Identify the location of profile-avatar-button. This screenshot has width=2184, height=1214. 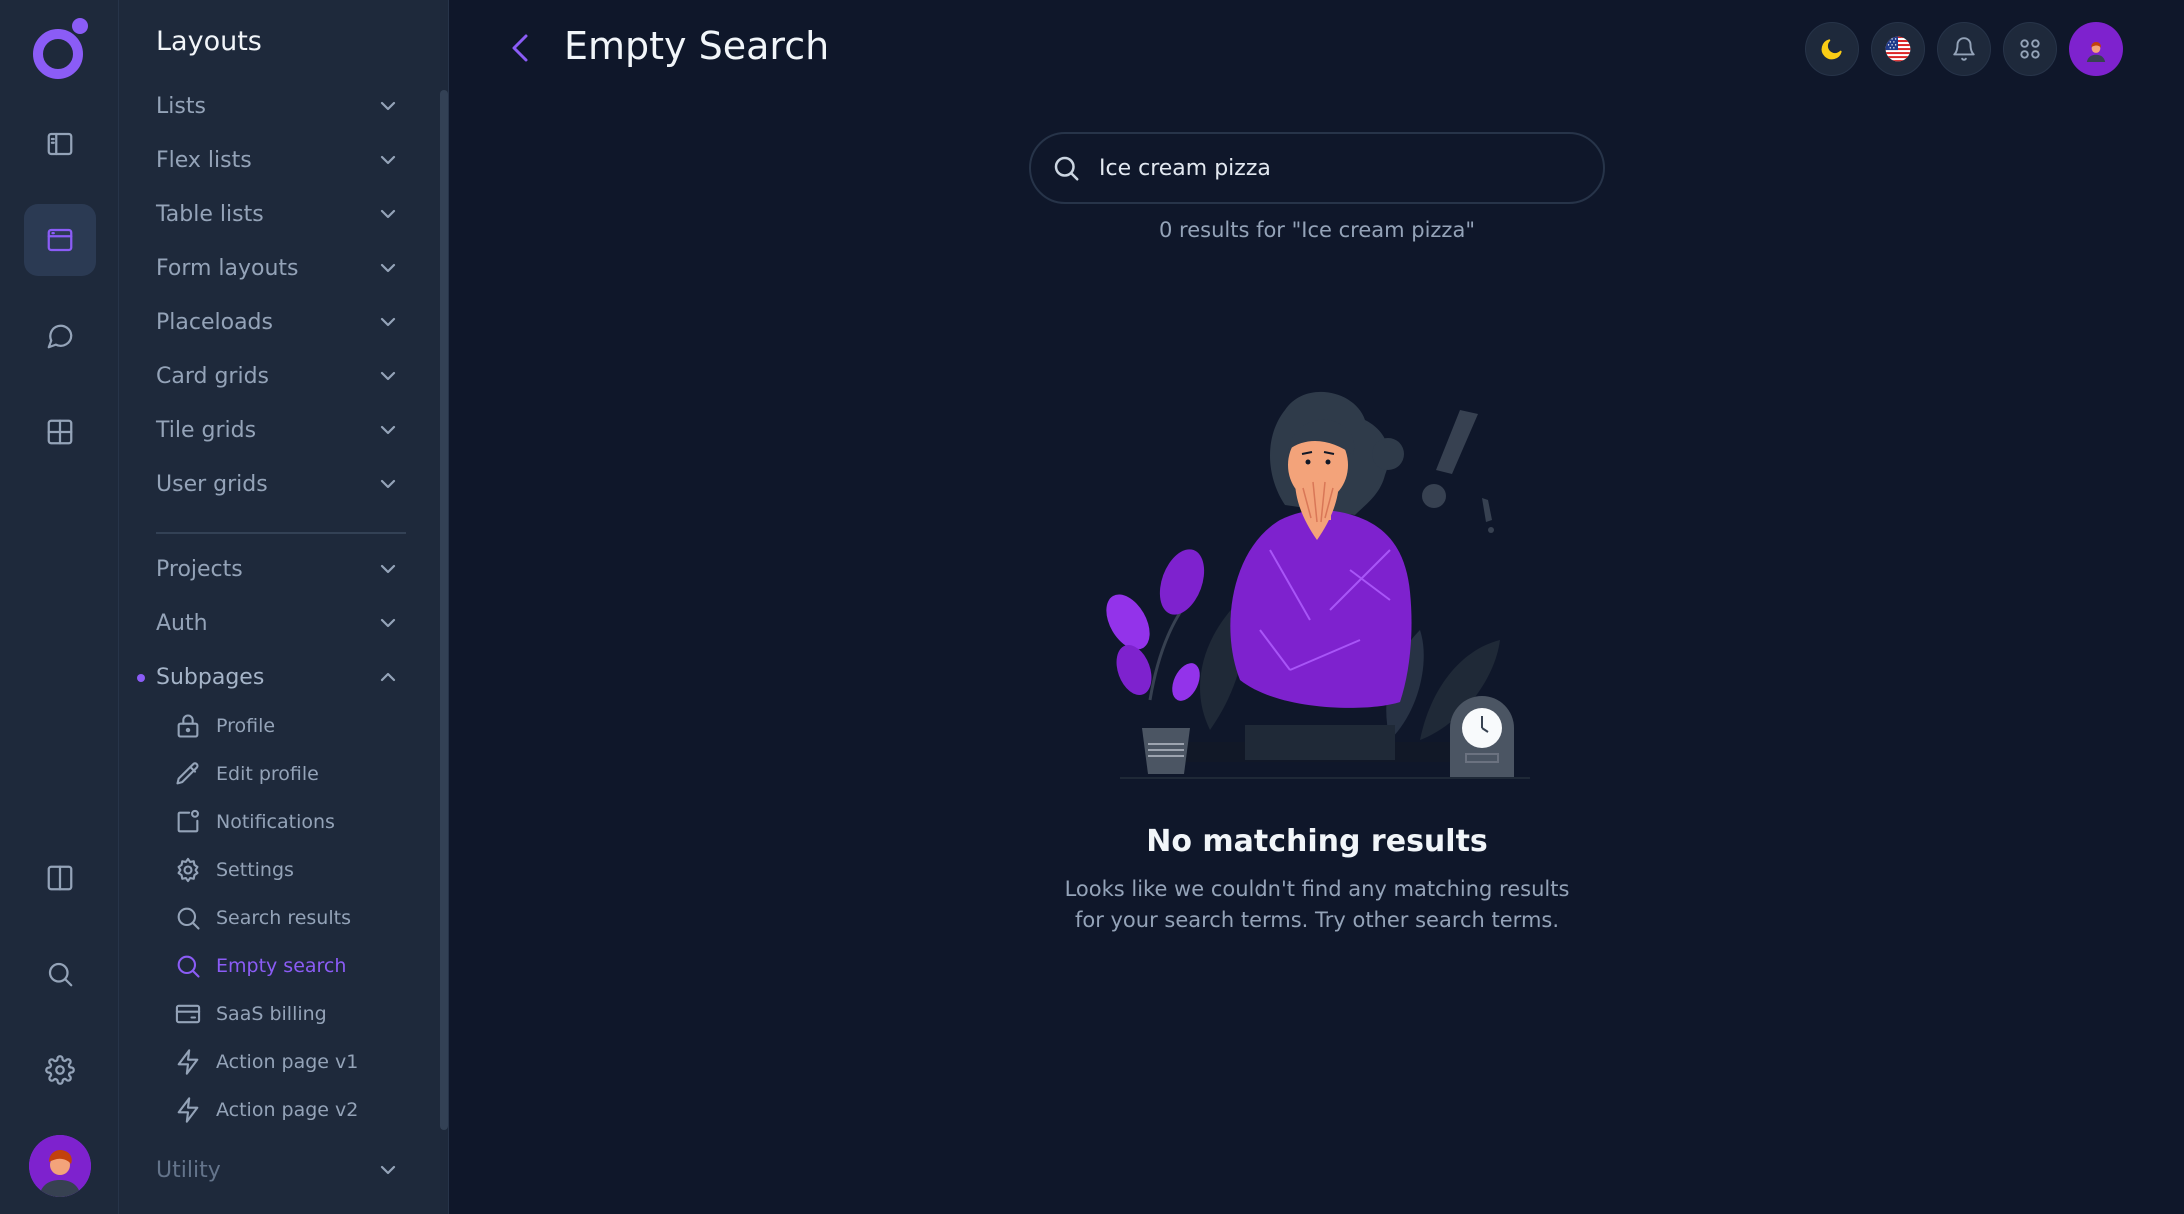
(2096, 49).